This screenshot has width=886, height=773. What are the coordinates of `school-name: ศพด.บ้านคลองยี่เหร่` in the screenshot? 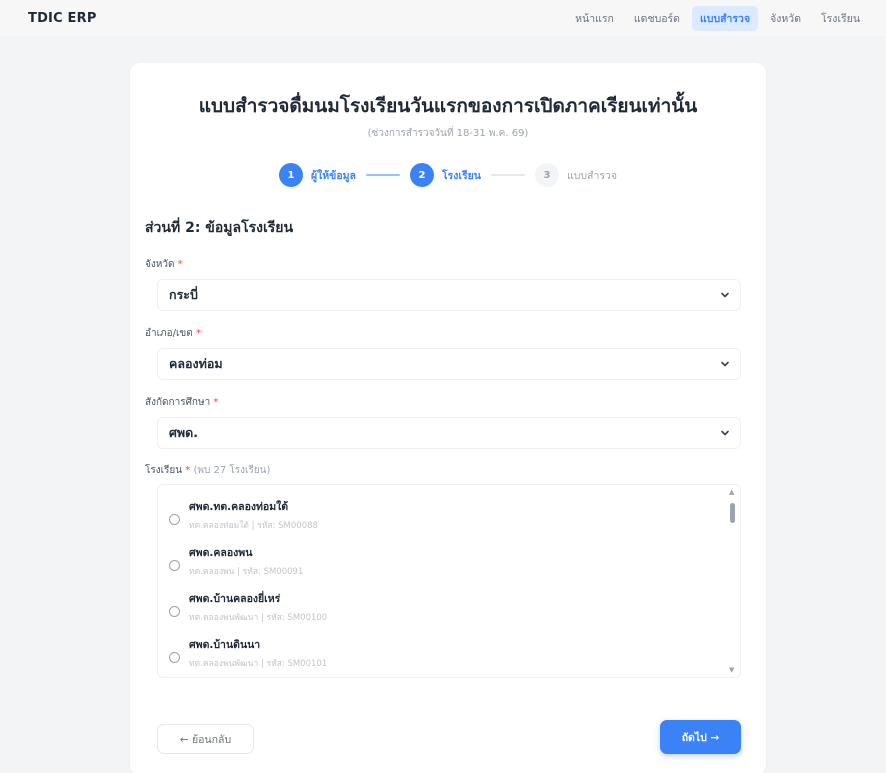 It's located at (235, 599).